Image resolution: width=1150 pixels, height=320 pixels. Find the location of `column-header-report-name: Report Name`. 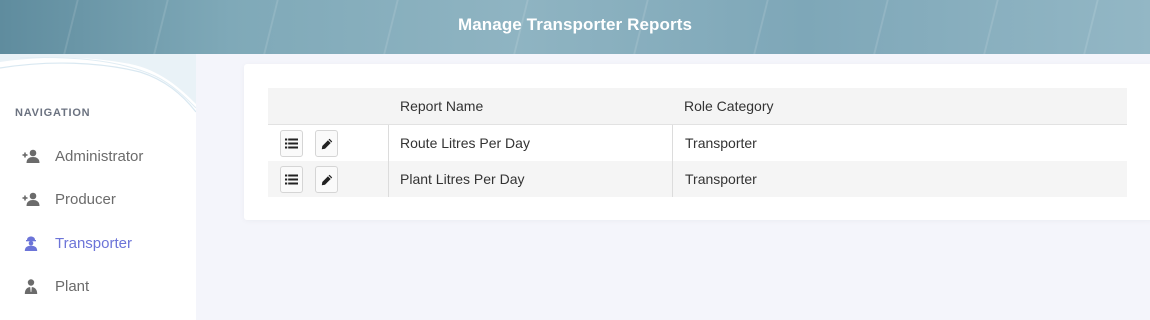

column-header-report-name: Report Name is located at coordinates (442, 106).